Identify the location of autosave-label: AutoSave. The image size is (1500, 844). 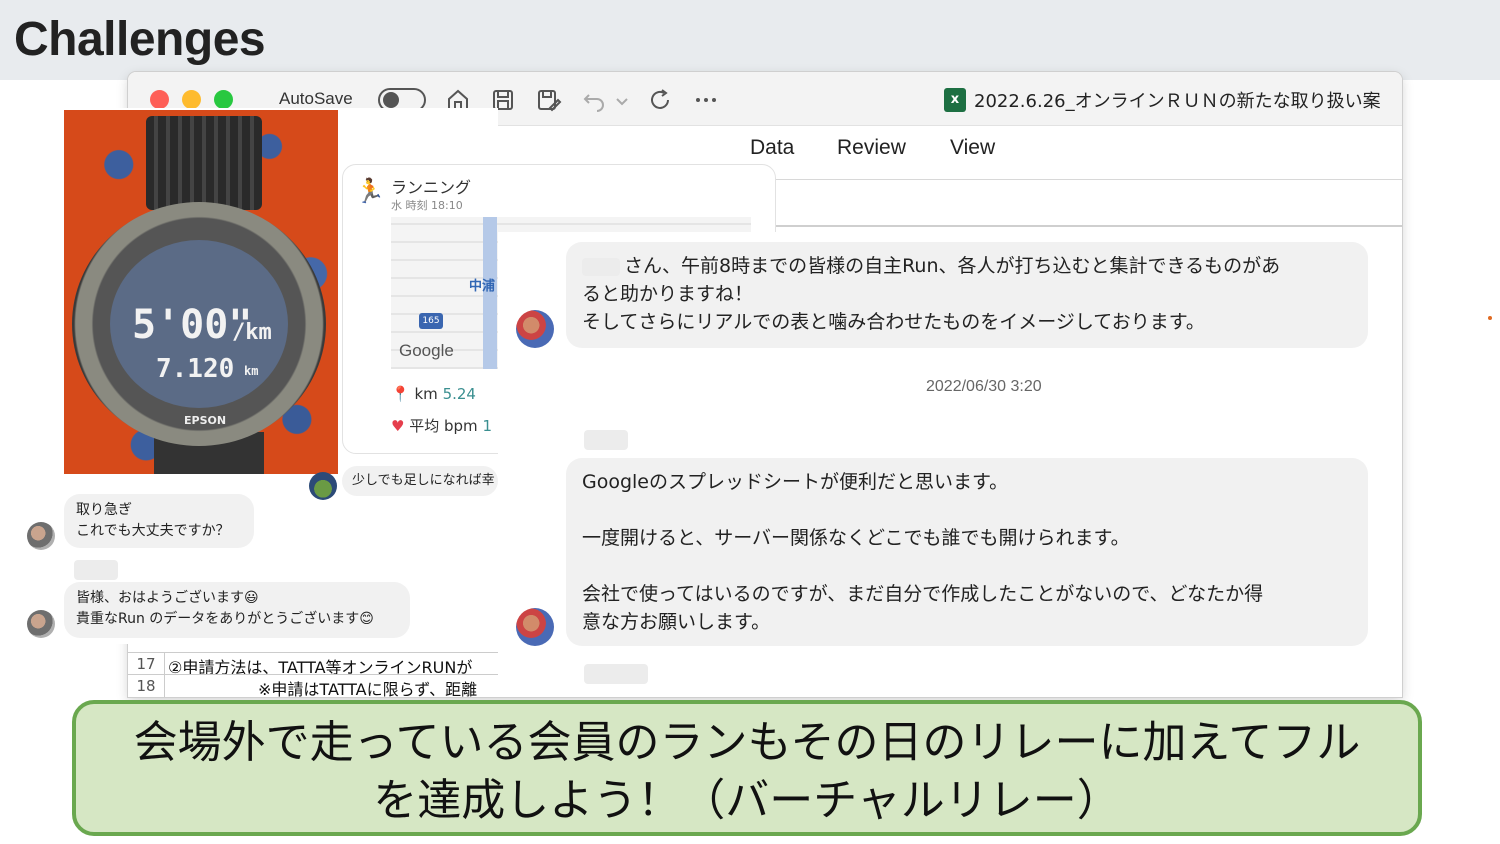
(316, 98).